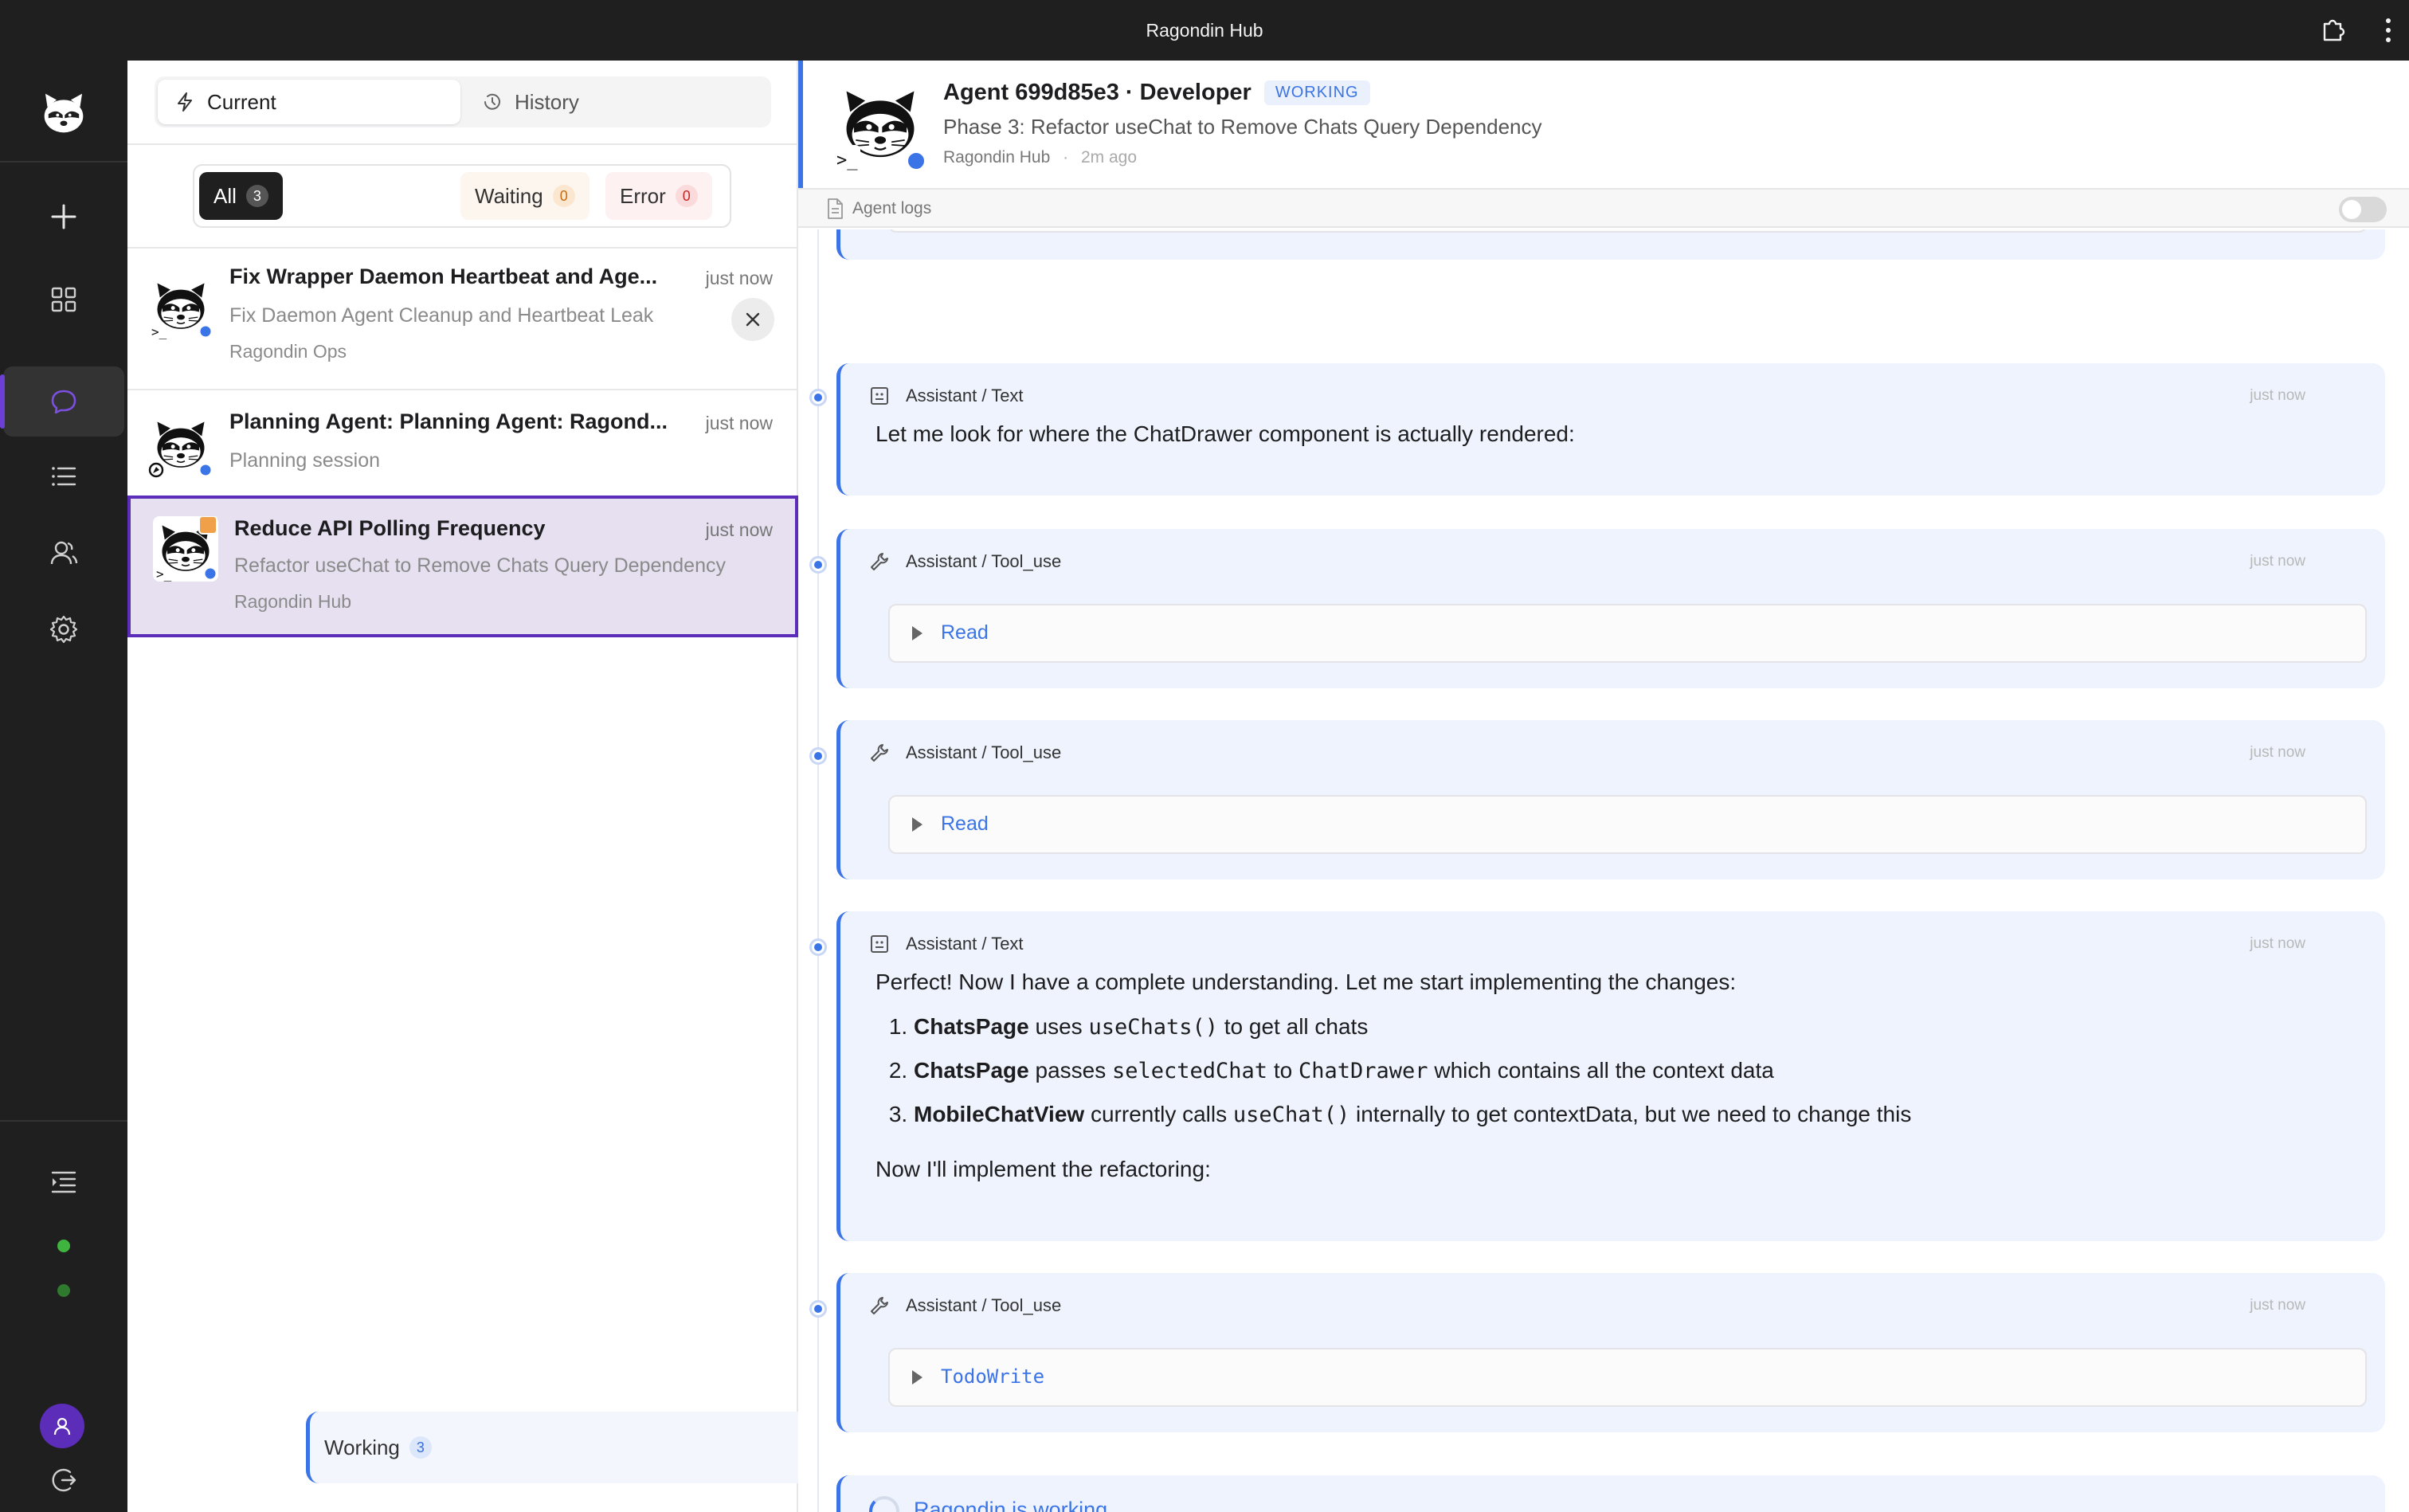 The width and height of the screenshot is (2409, 1512). What do you see at coordinates (1603, 208) in the screenshot?
I see `agent-logs-bar: Agent logs` at bounding box center [1603, 208].